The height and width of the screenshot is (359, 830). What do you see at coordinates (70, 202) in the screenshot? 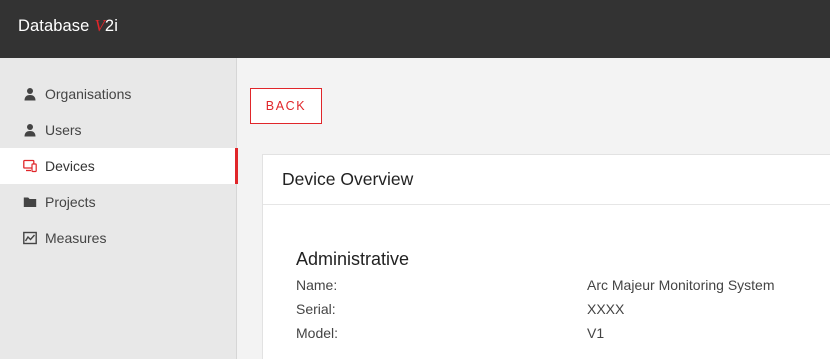
I see `sidebar-item-label: Projects` at bounding box center [70, 202].